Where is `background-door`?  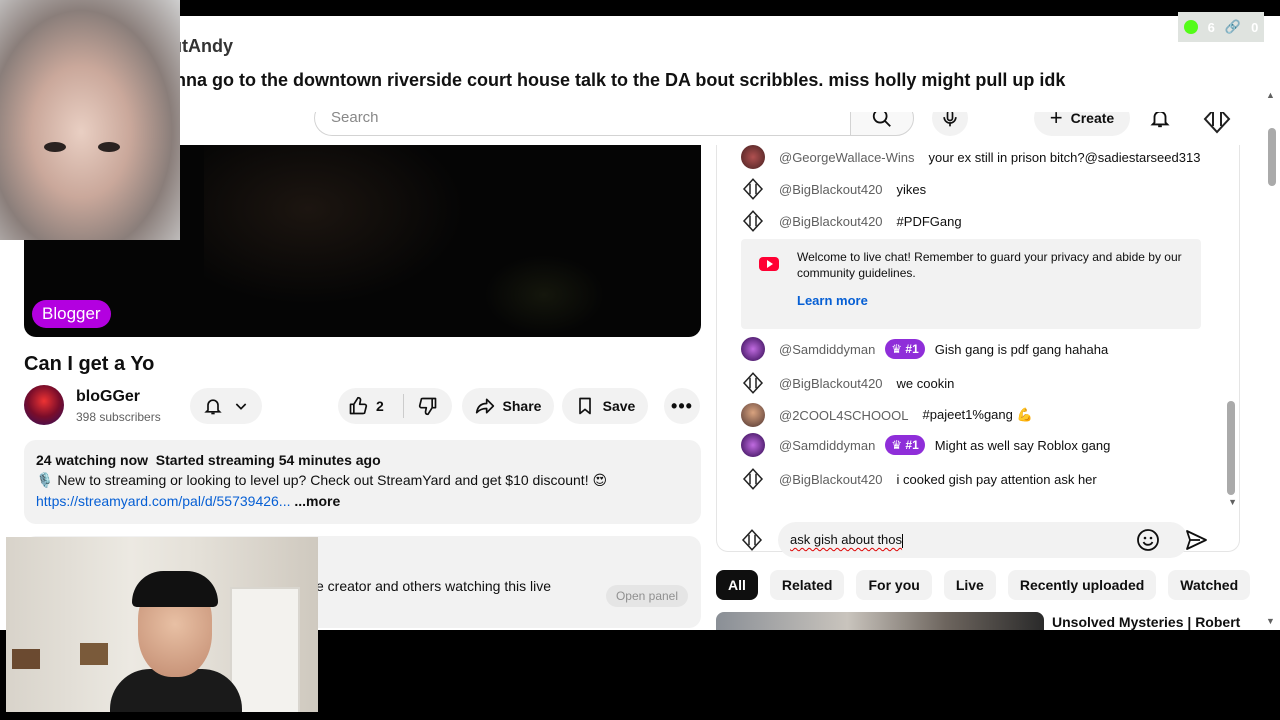
background-door is located at coordinates (265, 649).